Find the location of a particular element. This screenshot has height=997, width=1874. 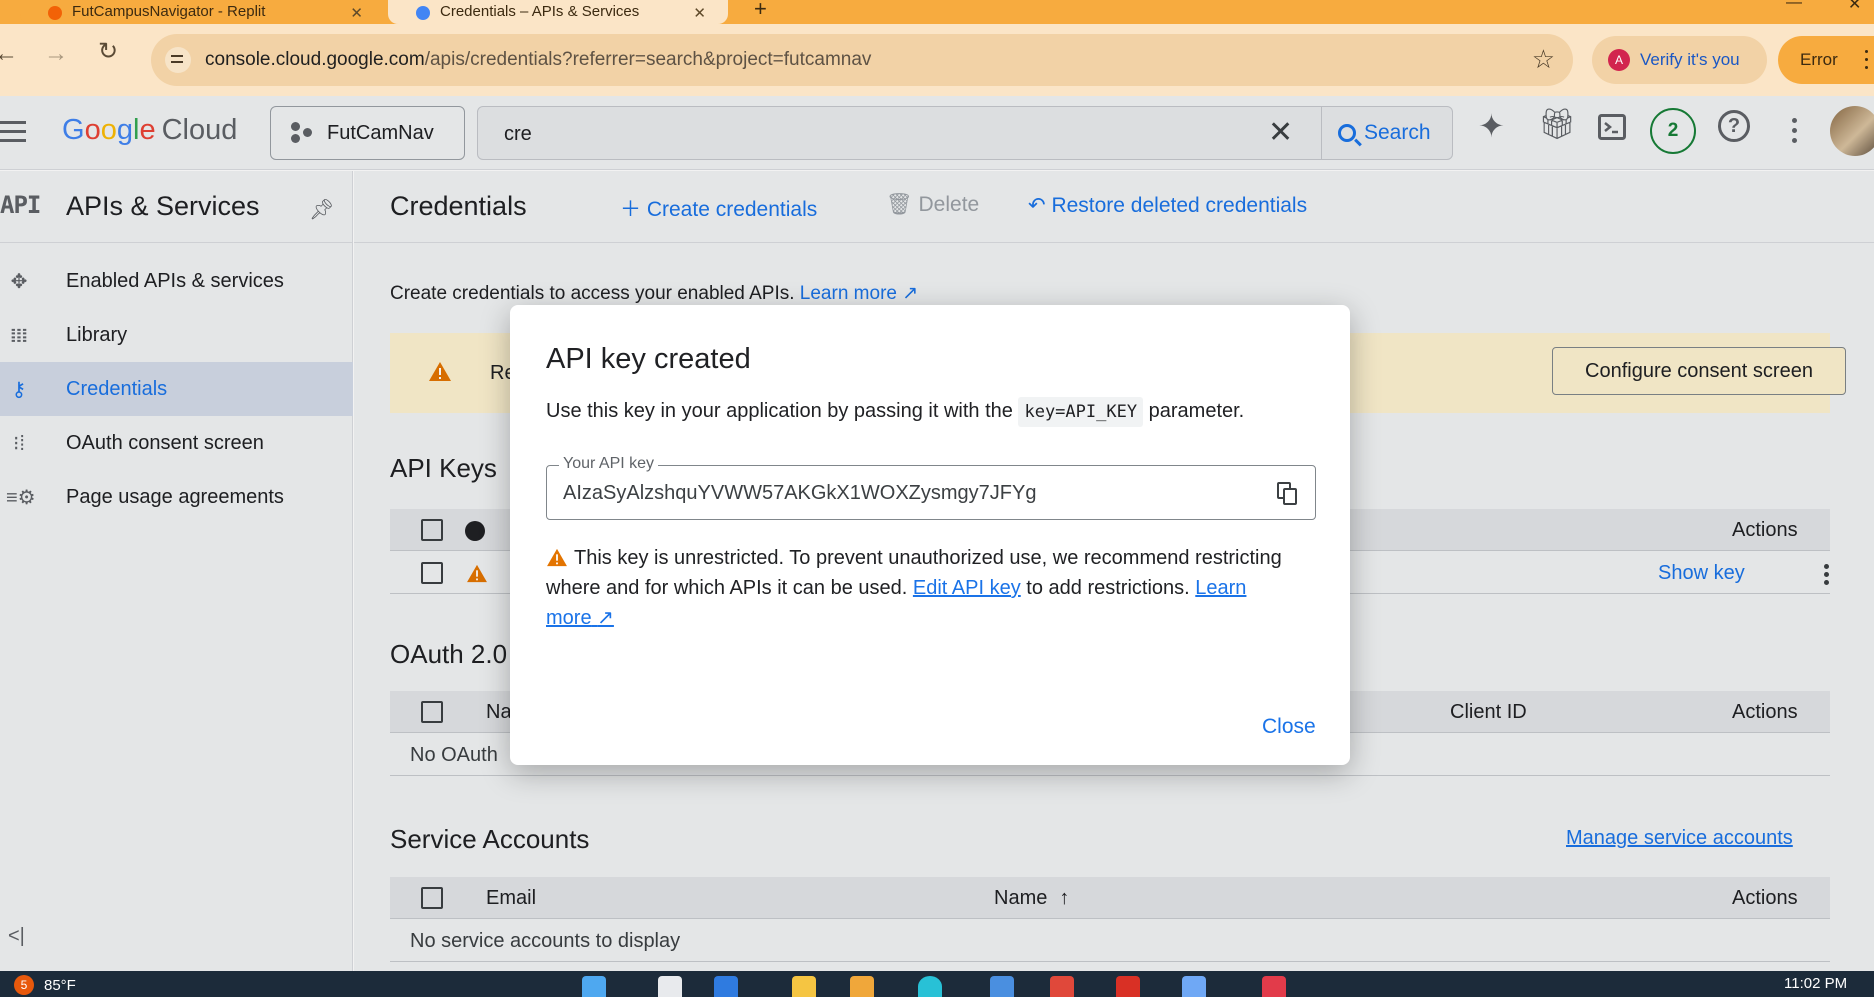

start-icon is located at coordinates (594, 986).